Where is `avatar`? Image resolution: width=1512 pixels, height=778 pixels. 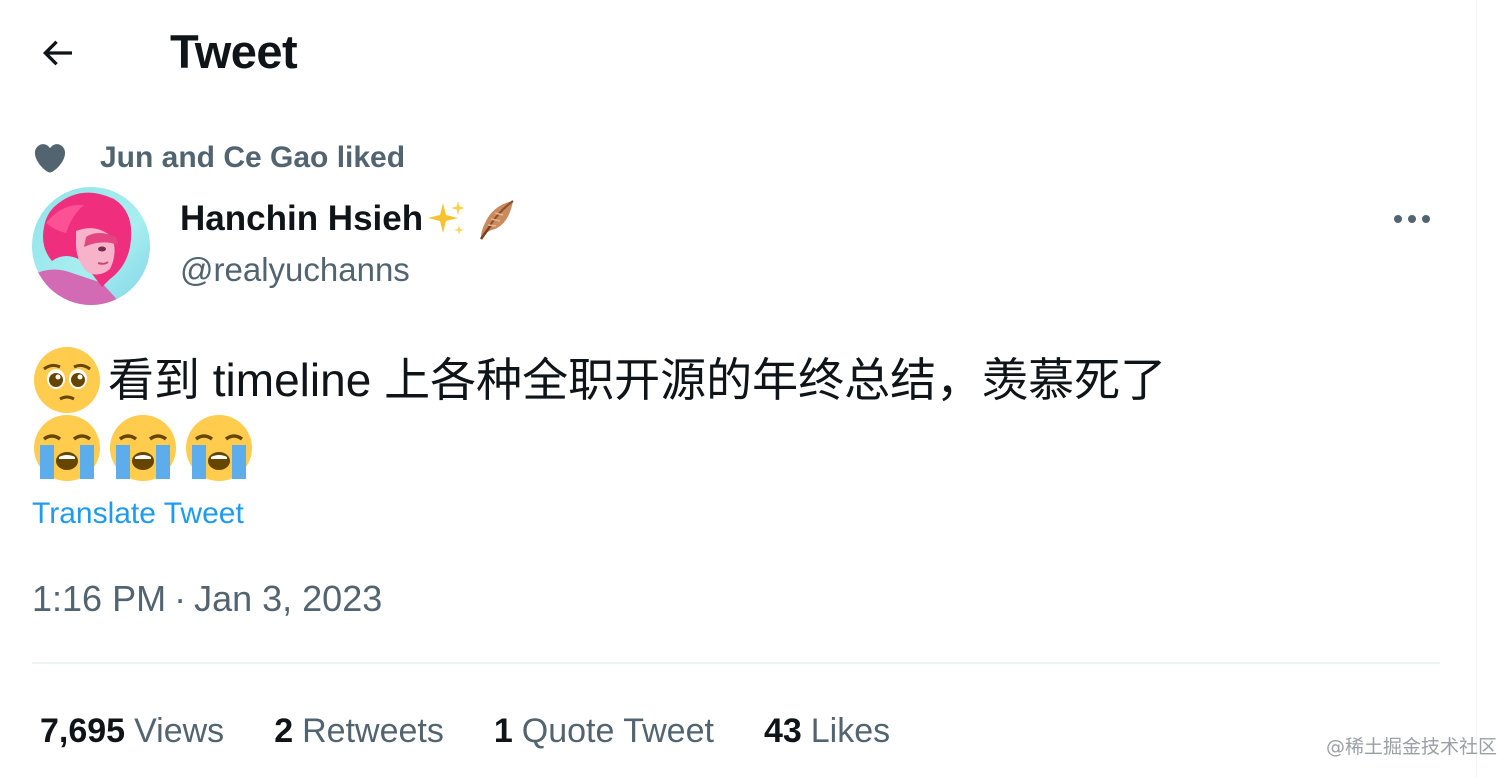
avatar is located at coordinates (91, 246).